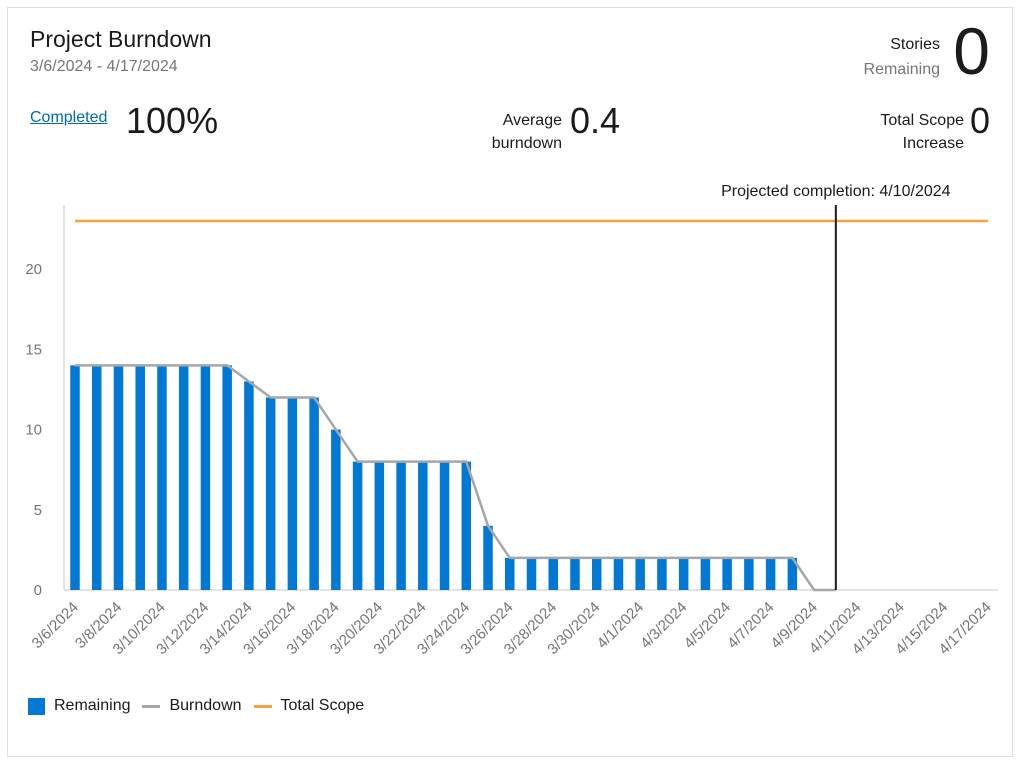  Describe the element at coordinates (750, 625) in the screenshot. I see `x-tick-label: 4/7/2024` at that location.